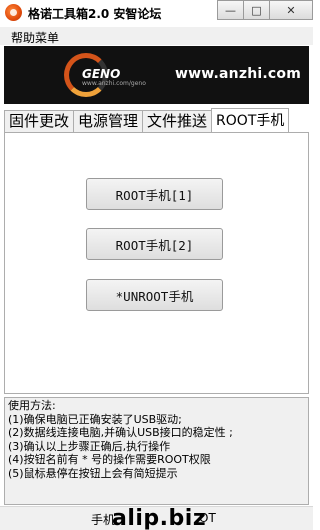 This screenshot has width=320, height=530. What do you see at coordinates (89, 446) in the screenshot?
I see `instruction-line: (3)确认以上步骤正确后,执行操作` at bounding box center [89, 446].